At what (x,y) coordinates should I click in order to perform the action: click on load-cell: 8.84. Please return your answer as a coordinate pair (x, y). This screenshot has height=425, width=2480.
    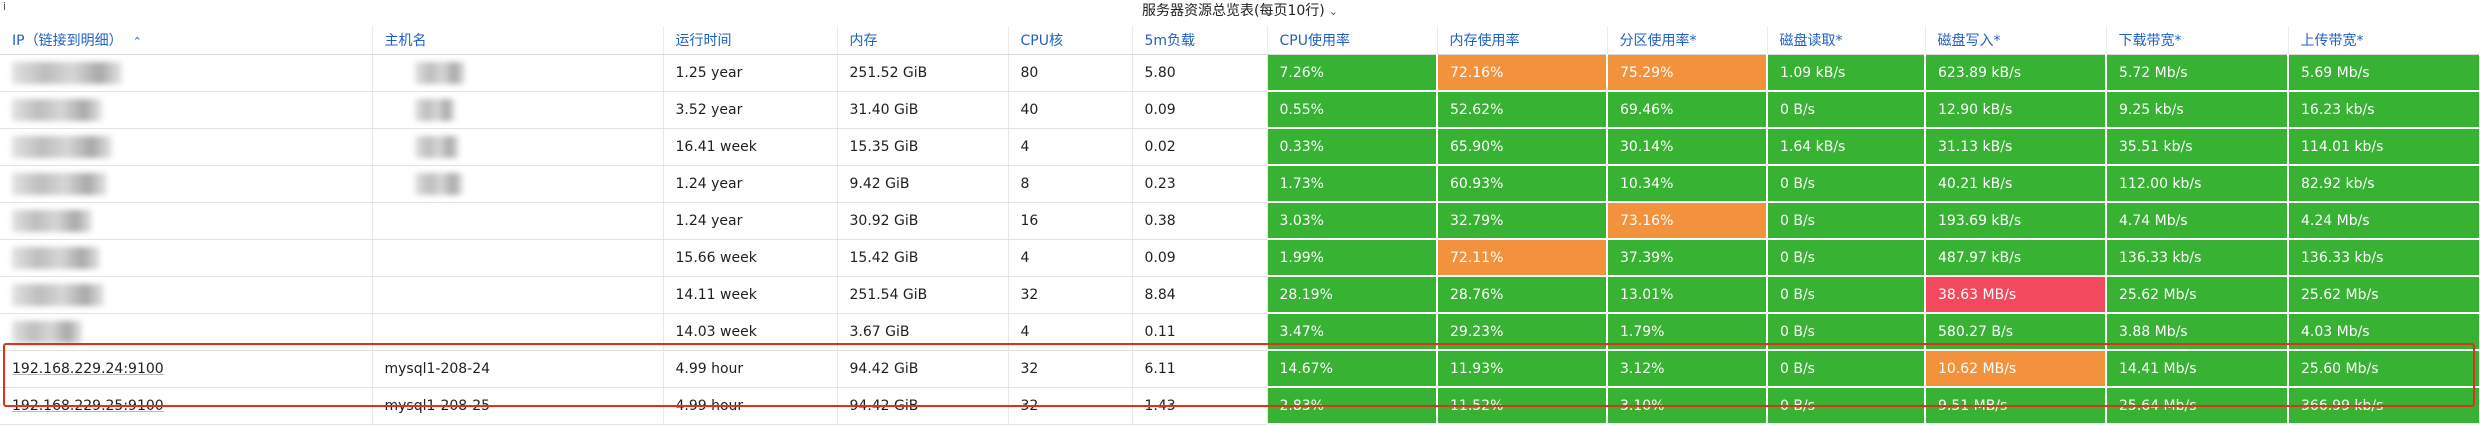
    Looking at the image, I should click on (1200, 295).